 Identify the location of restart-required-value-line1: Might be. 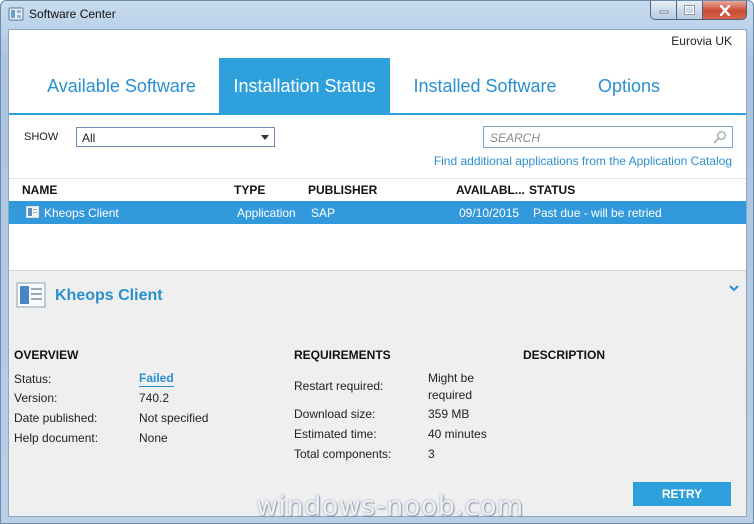
(451, 378).